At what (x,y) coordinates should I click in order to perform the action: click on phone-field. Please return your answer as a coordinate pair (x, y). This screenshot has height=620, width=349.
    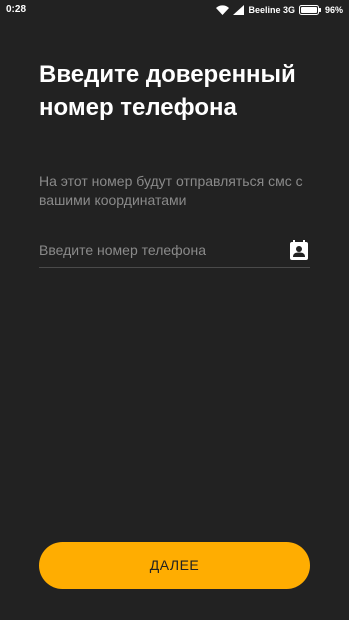
    Looking at the image, I should click on (174, 250).